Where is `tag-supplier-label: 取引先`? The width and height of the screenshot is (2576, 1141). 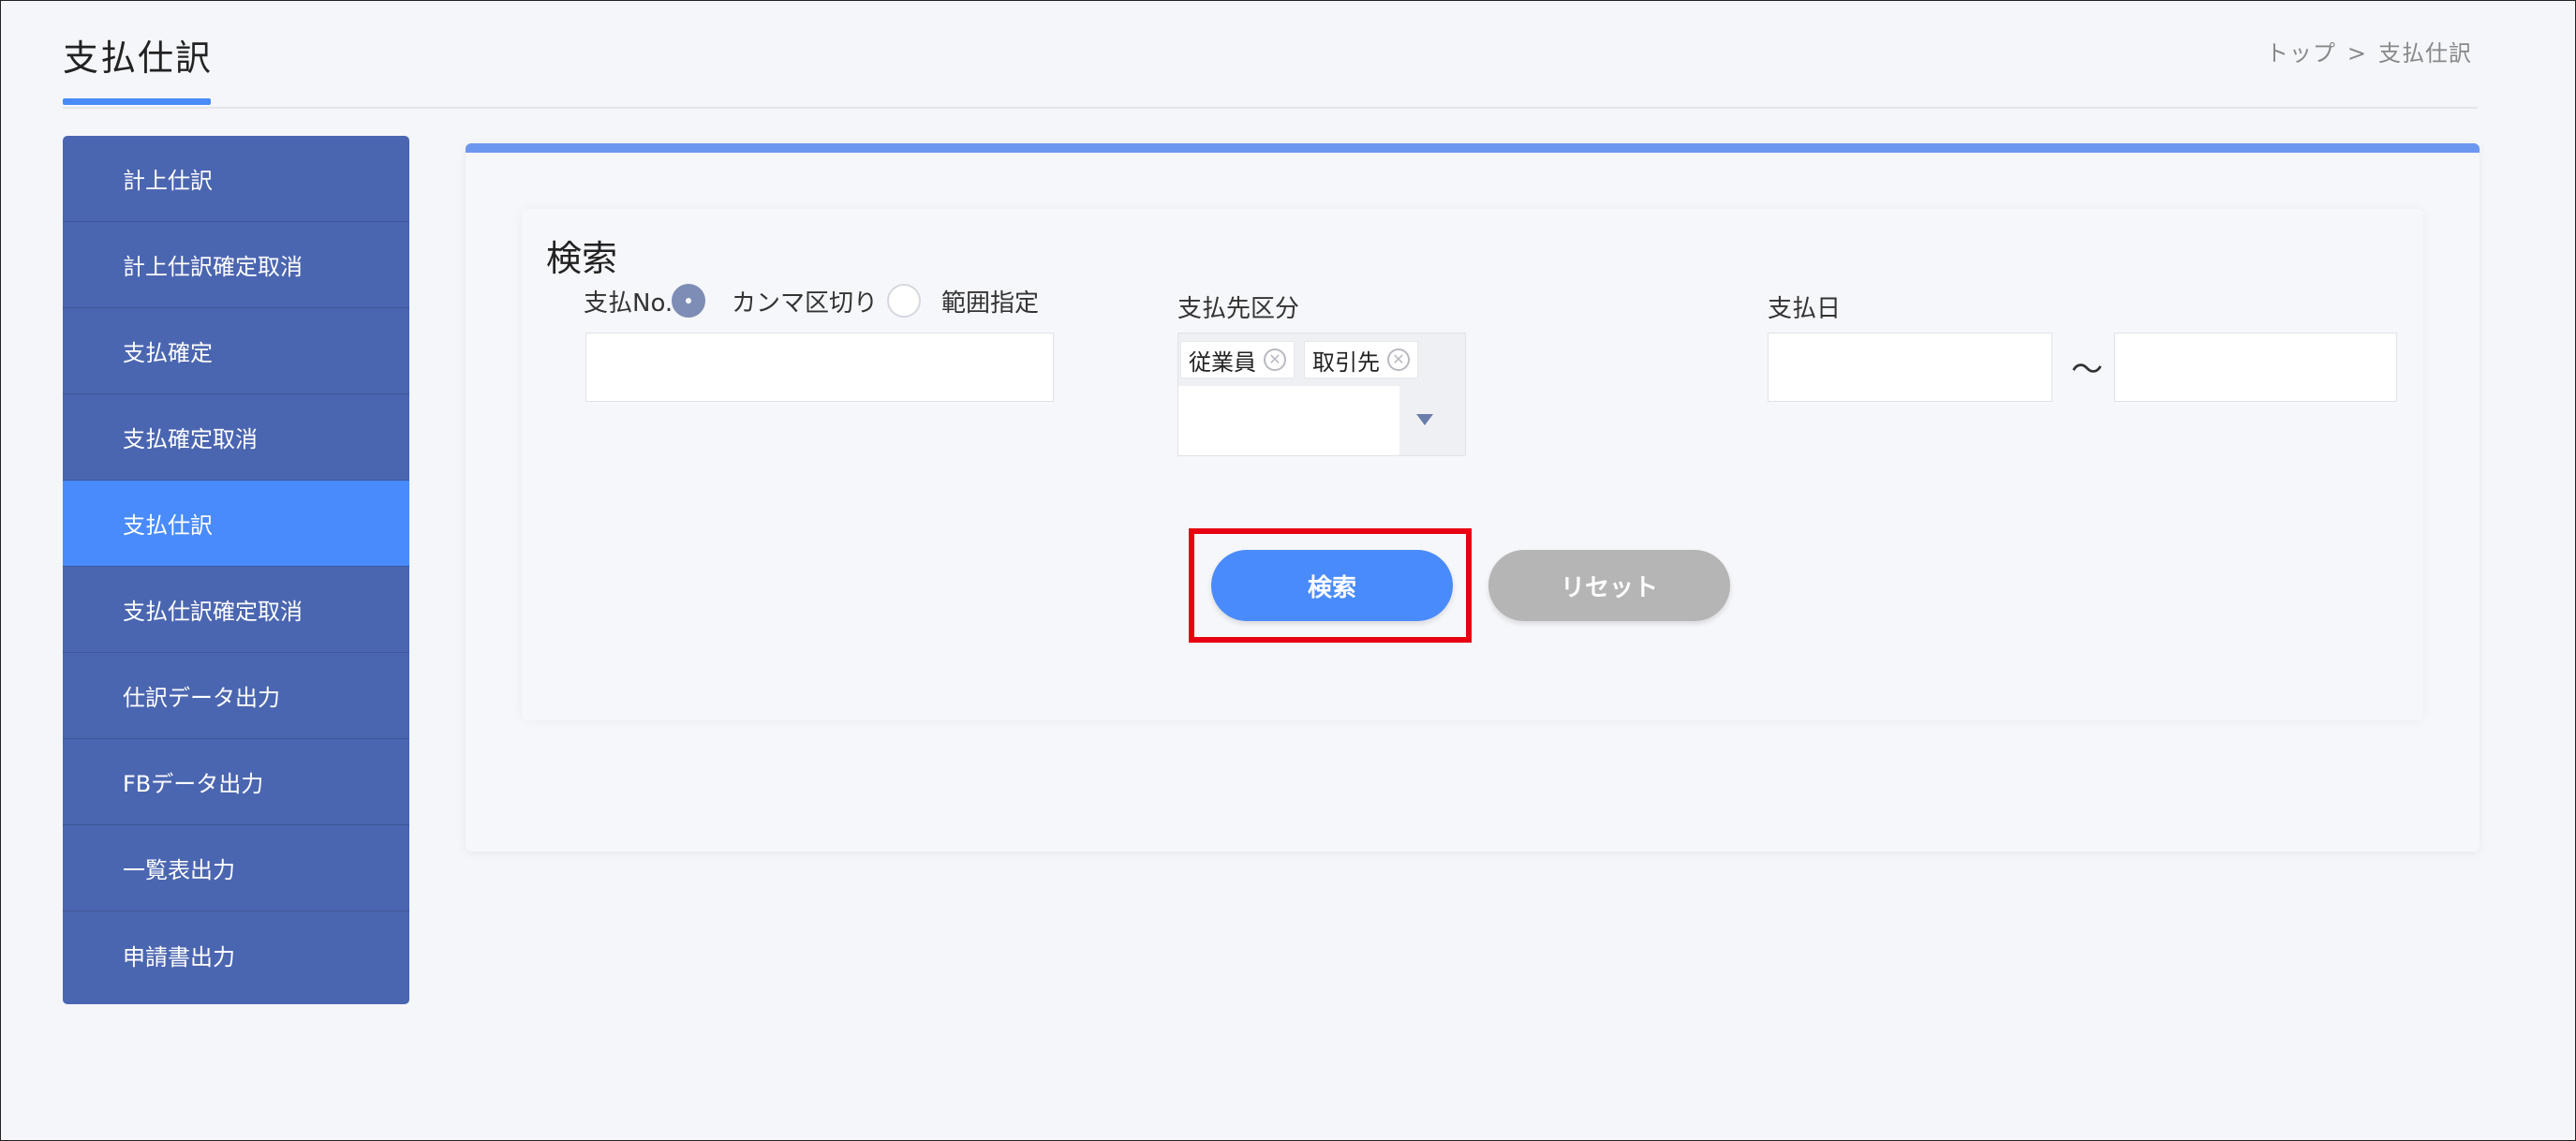 tag-supplier-label: 取引先 is located at coordinates (1346, 362).